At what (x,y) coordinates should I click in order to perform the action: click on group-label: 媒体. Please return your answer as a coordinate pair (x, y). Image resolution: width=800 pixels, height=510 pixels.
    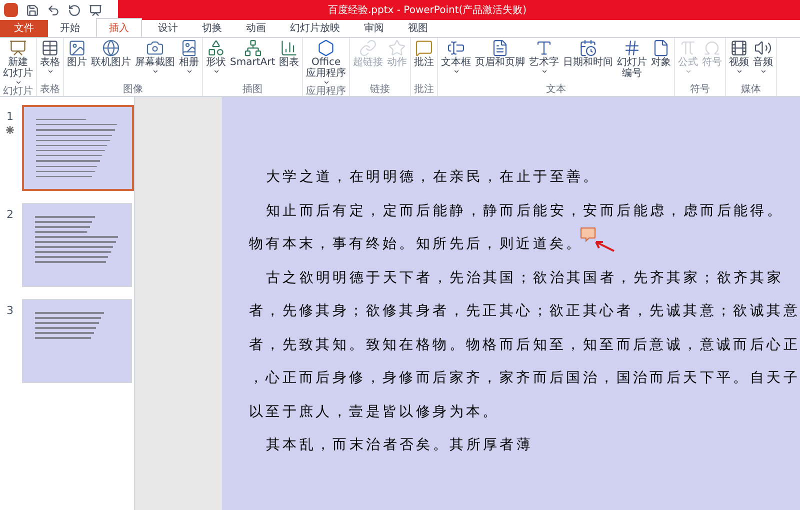
    Looking at the image, I should click on (751, 90).